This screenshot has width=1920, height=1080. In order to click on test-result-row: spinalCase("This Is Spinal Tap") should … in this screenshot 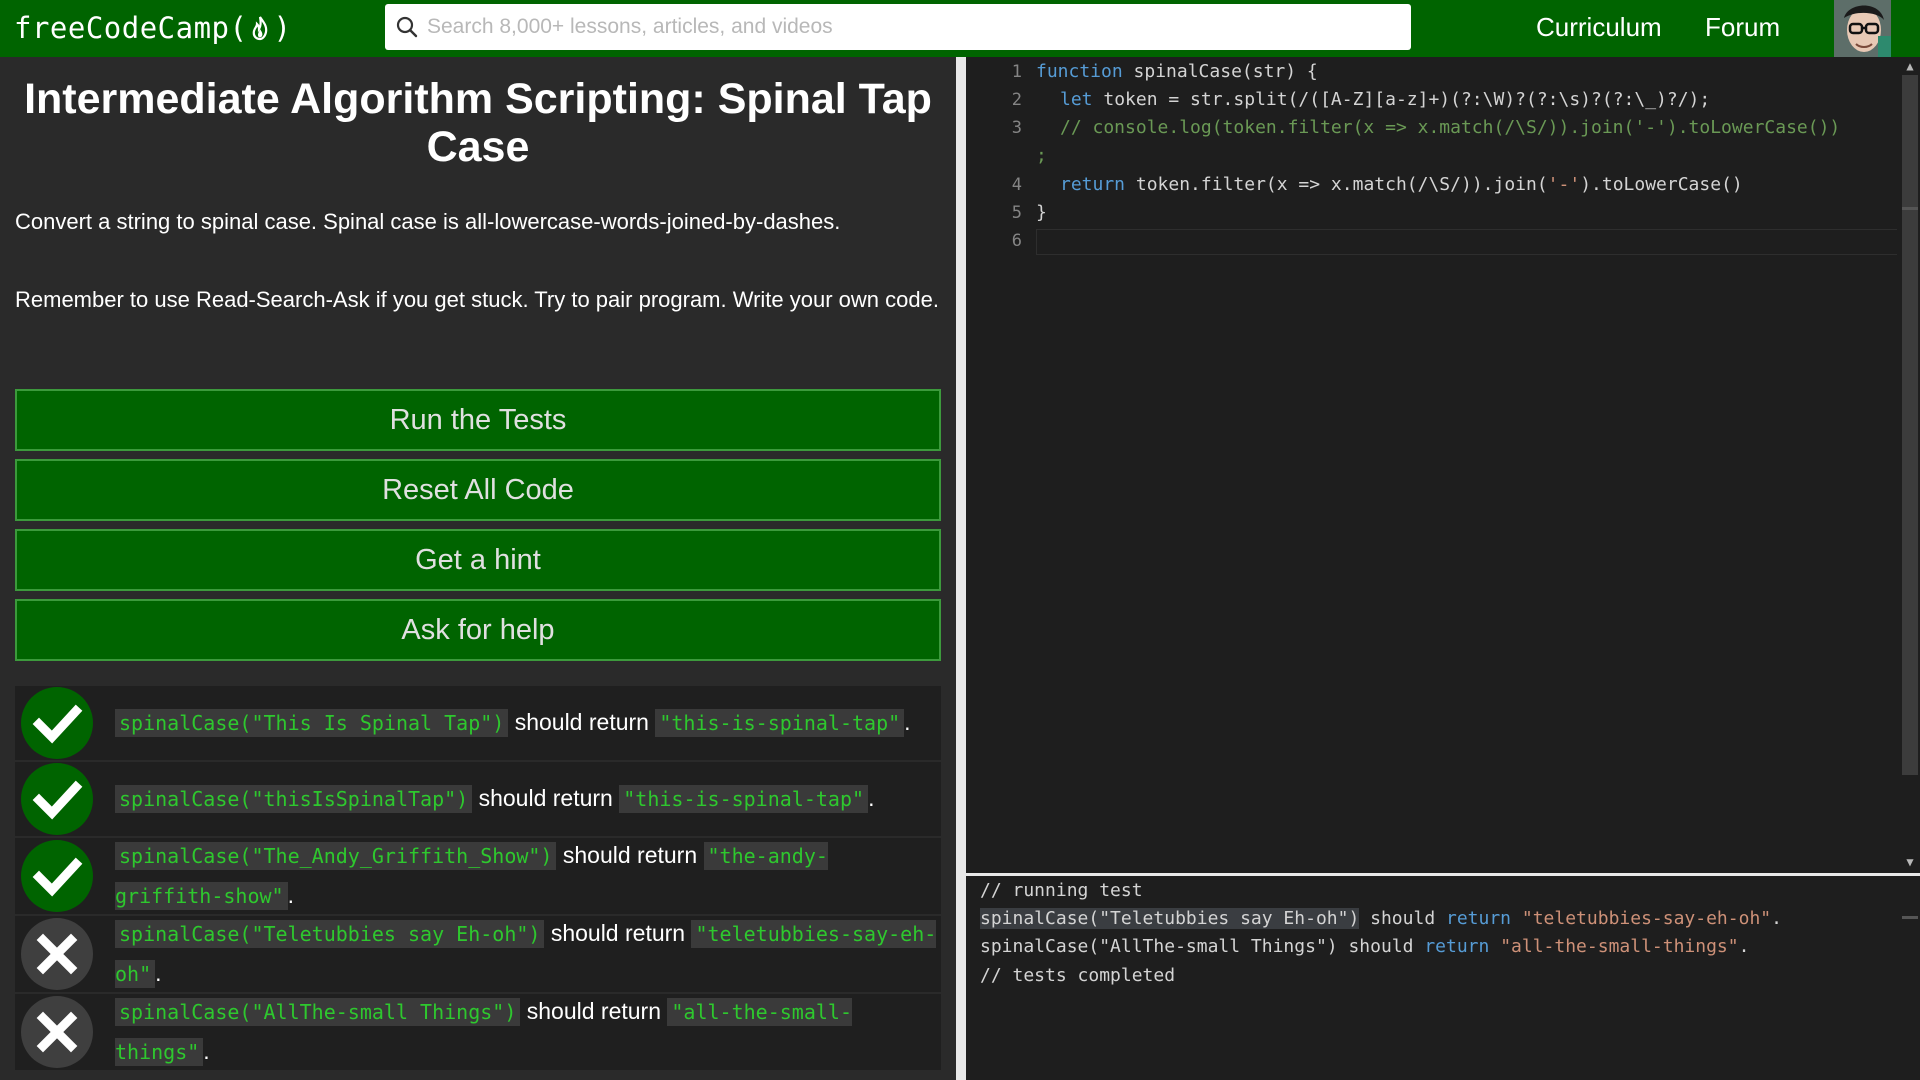, I will do `click(478, 723)`.